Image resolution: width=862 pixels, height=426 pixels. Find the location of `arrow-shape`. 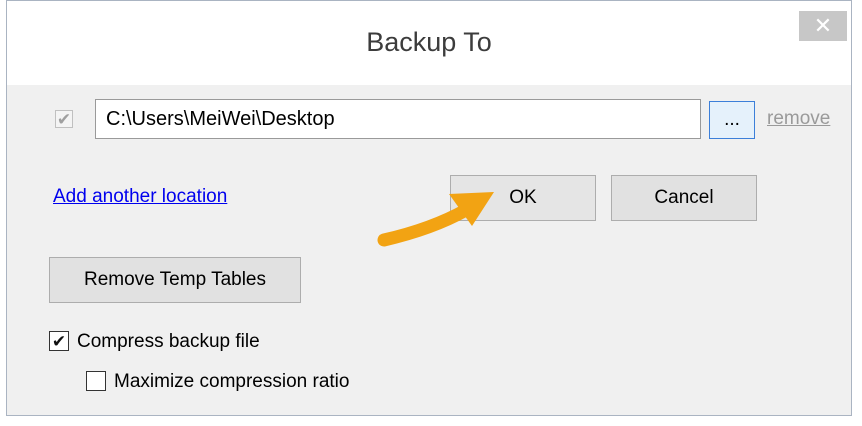

arrow-shape is located at coordinates (435, 219).